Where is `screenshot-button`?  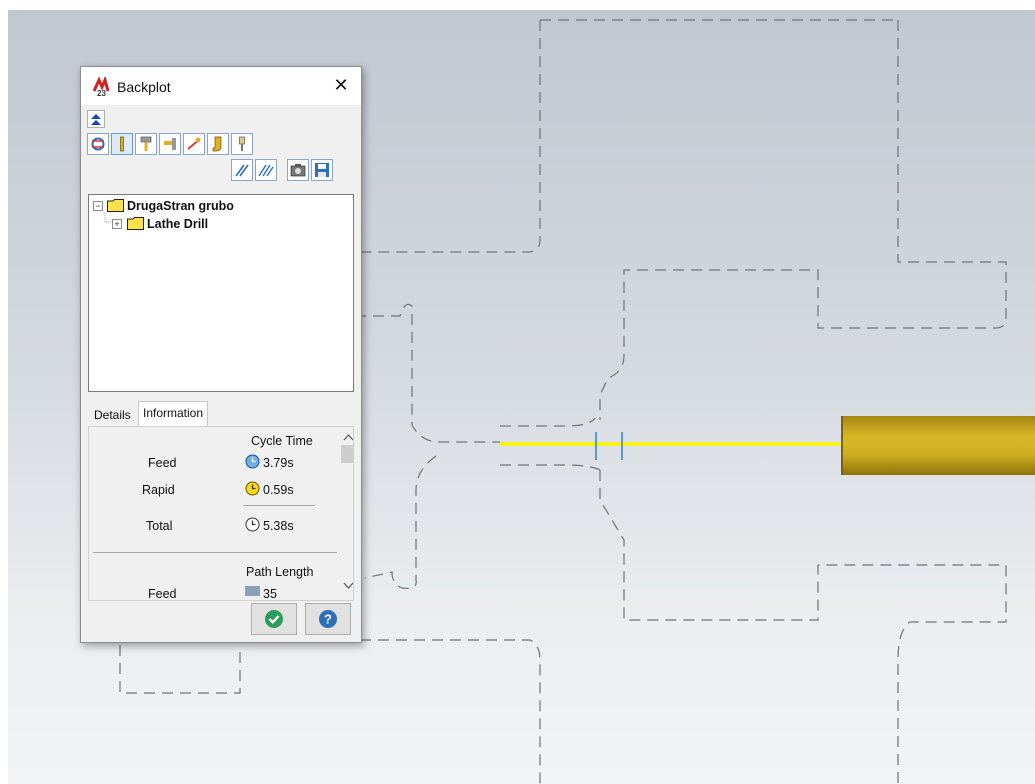 screenshot-button is located at coordinates (298, 170).